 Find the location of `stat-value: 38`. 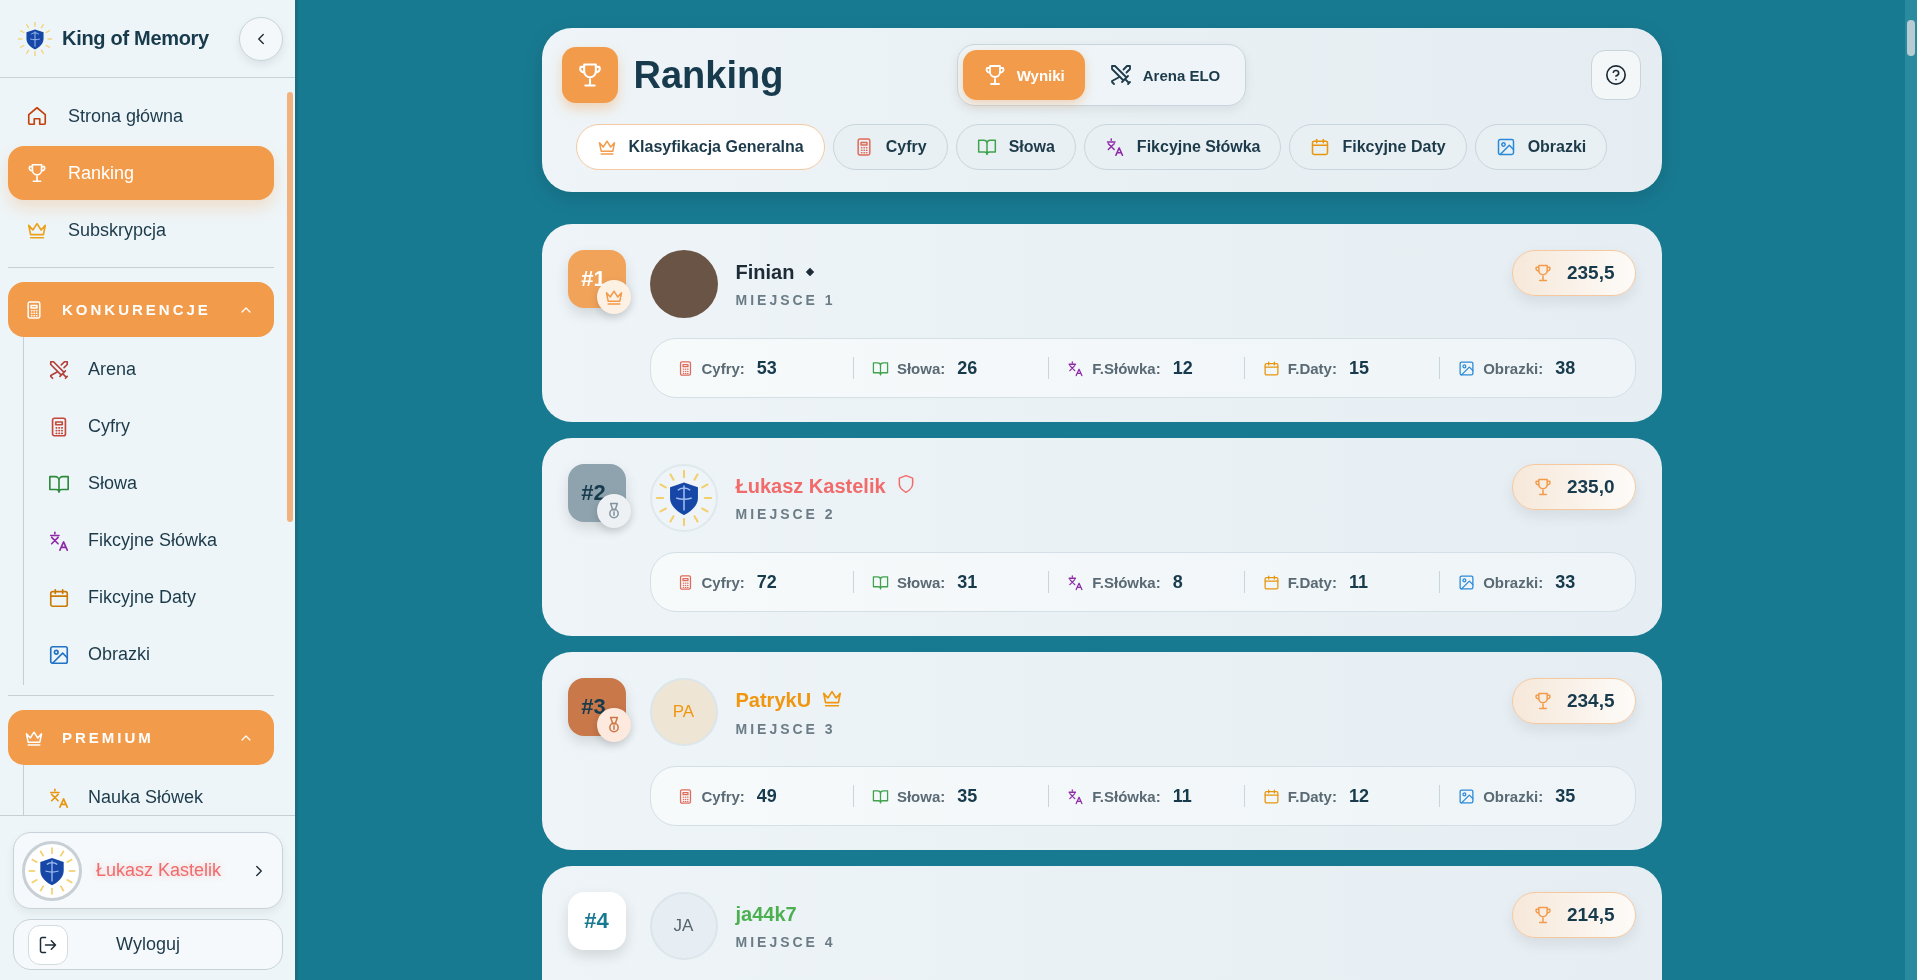

stat-value: 38 is located at coordinates (1565, 368).